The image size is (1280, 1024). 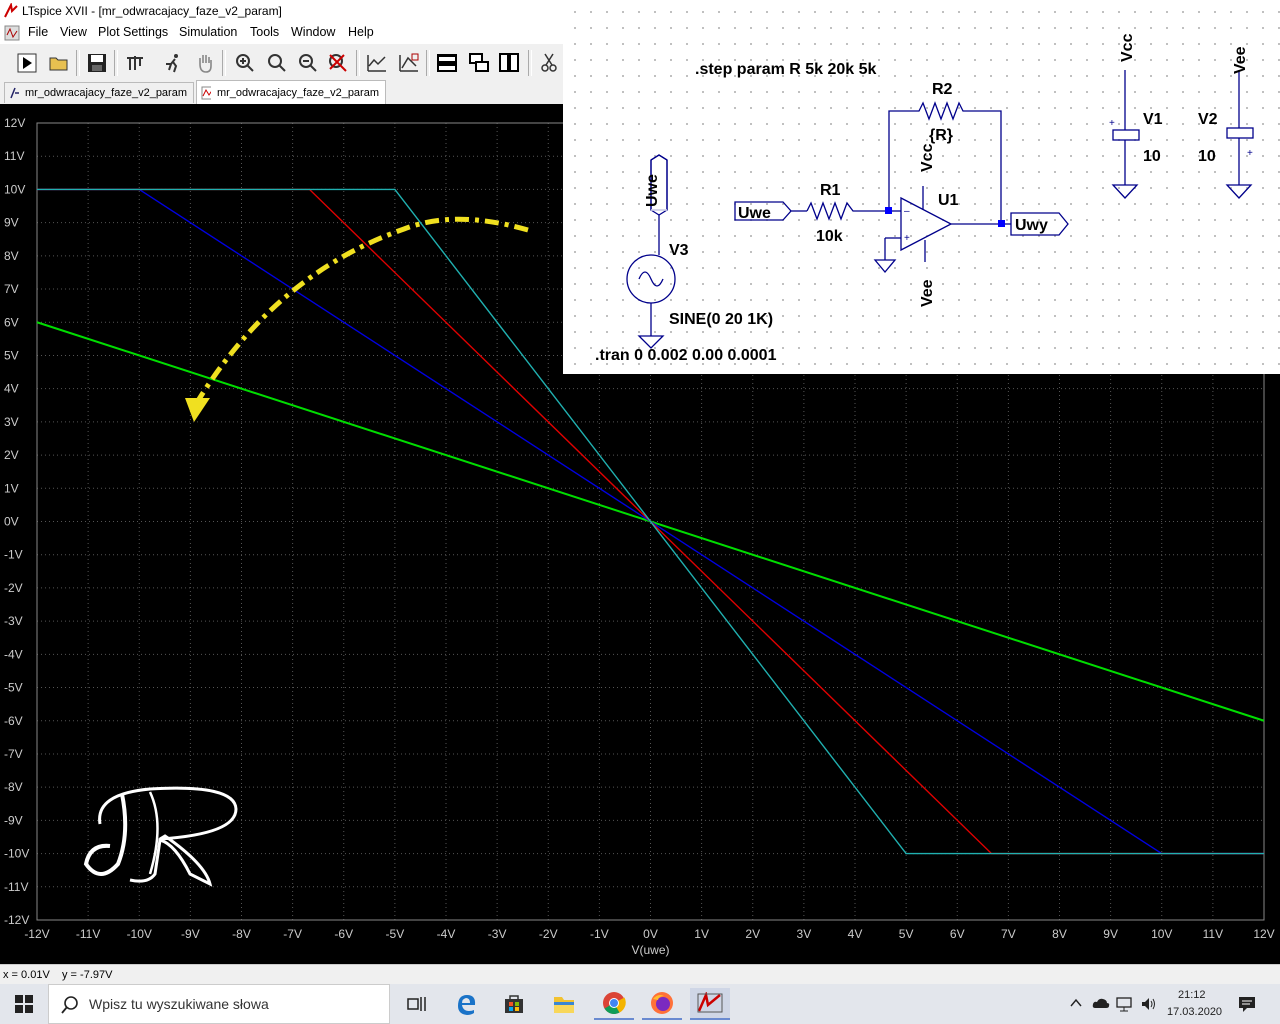 What do you see at coordinates (38, 32) in the screenshot?
I see `menu-file: File` at bounding box center [38, 32].